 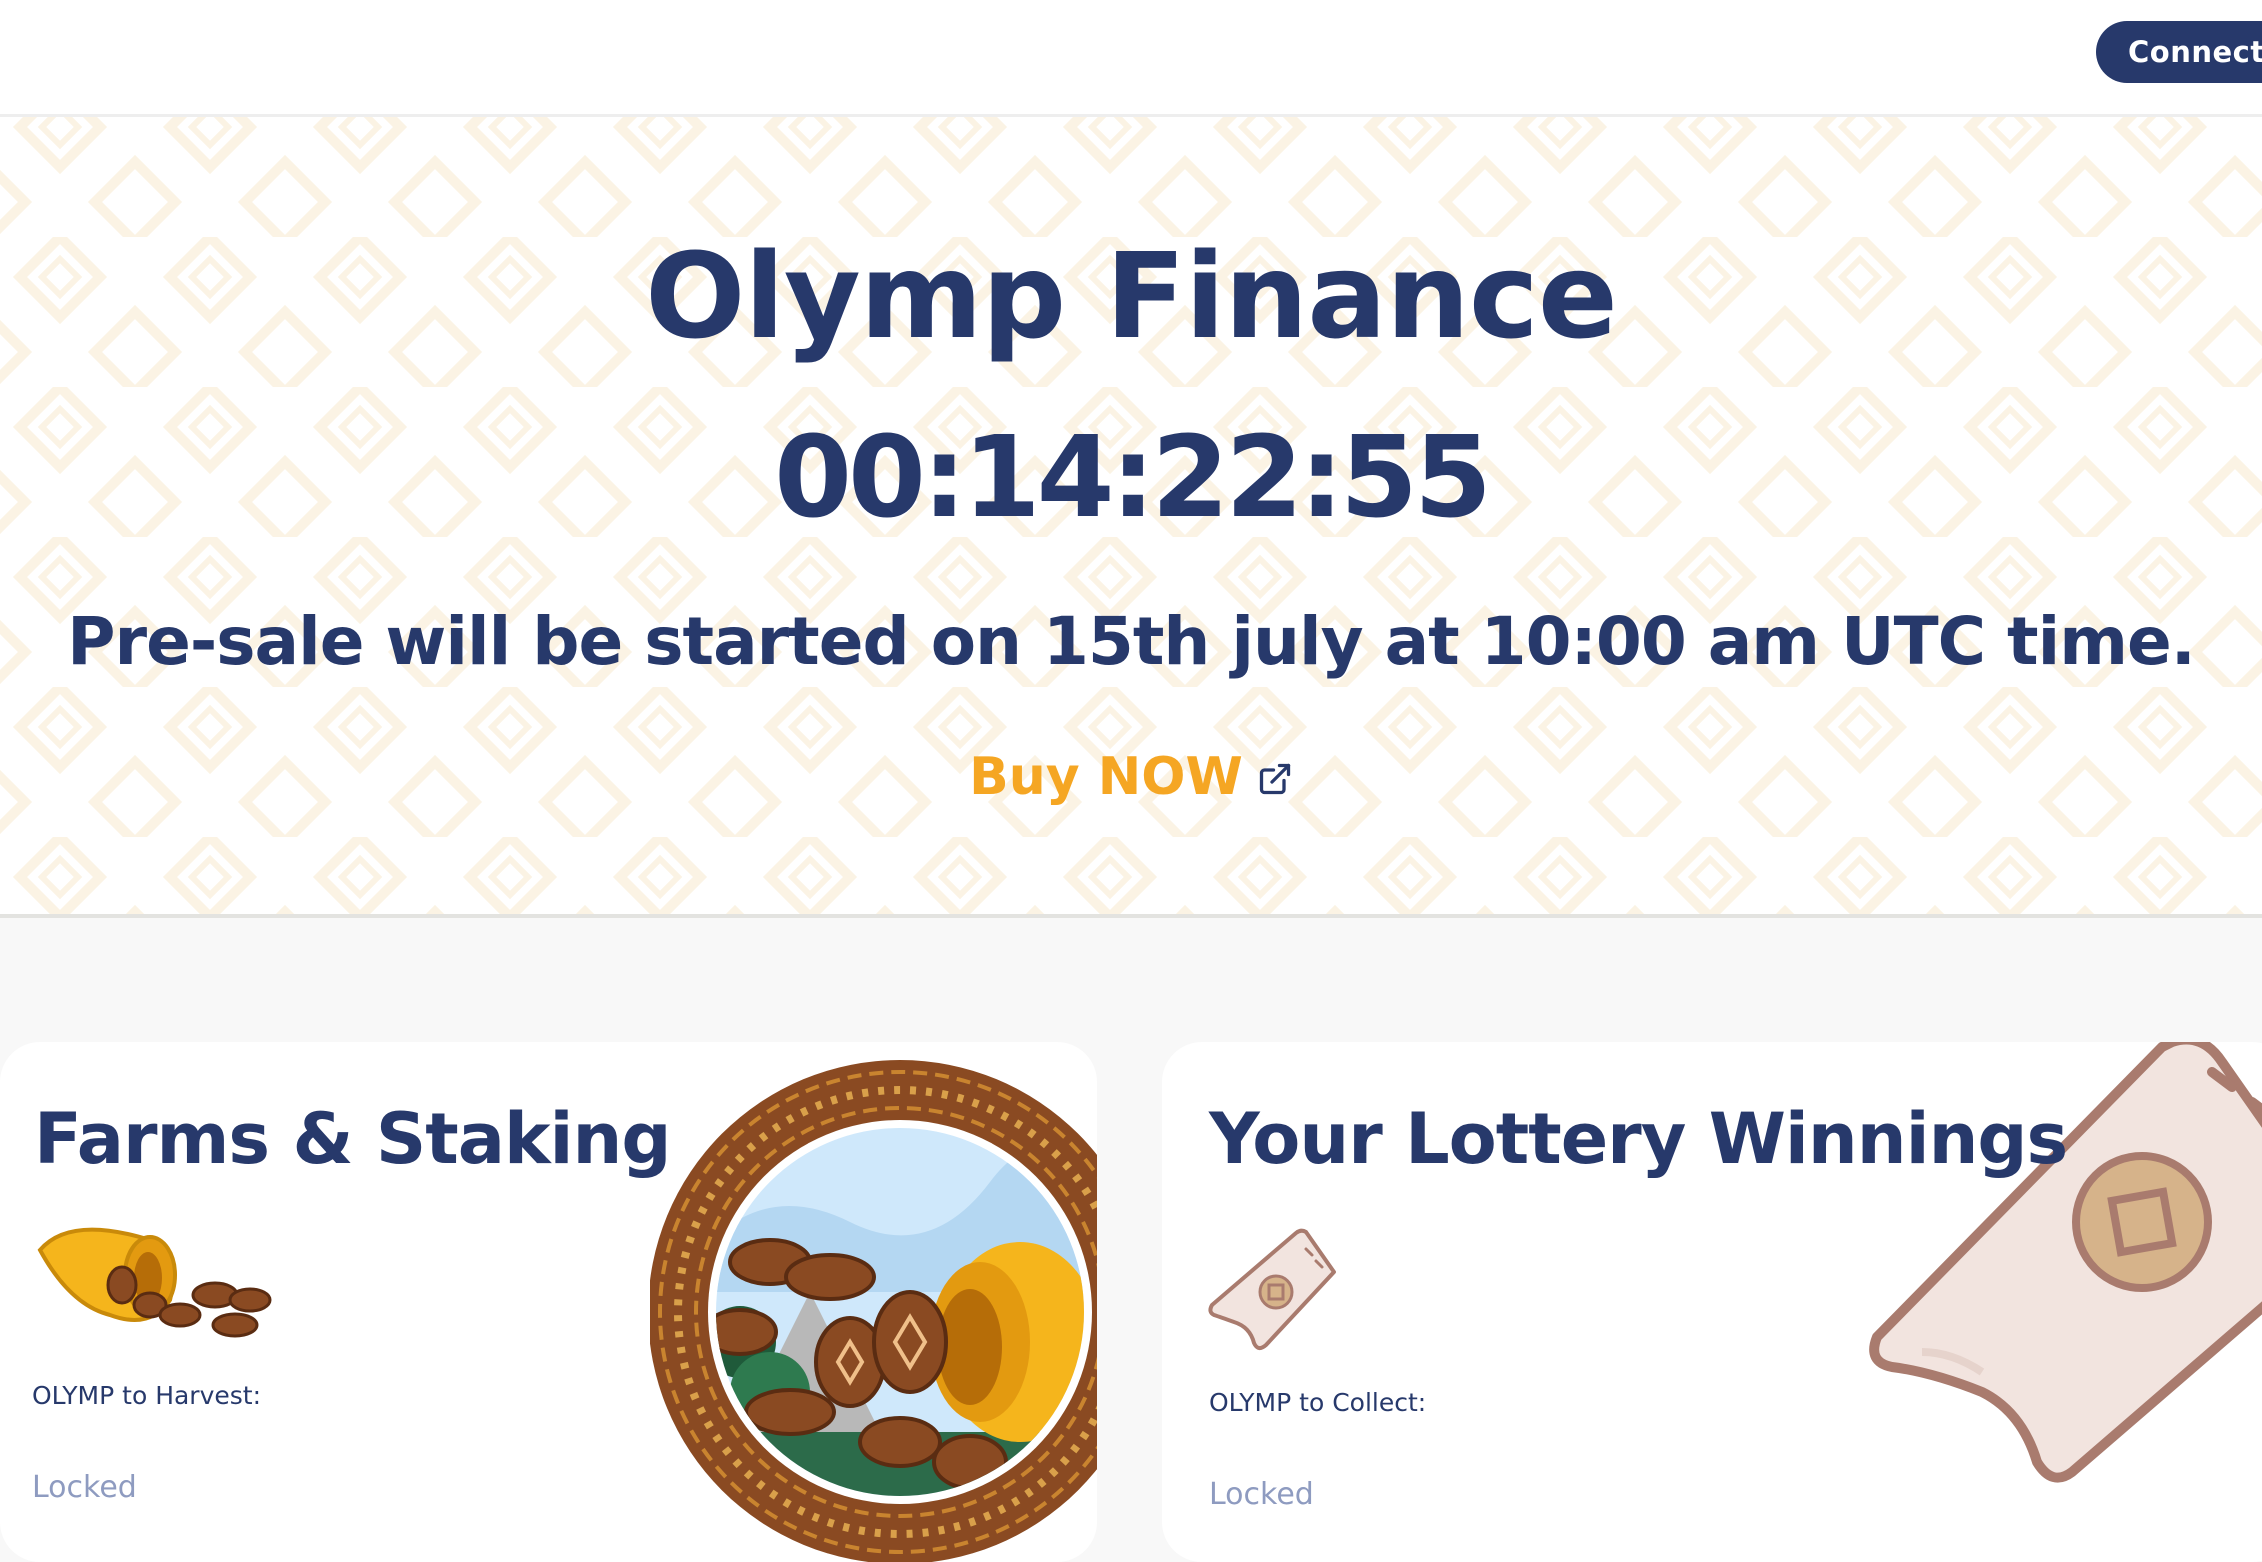 What do you see at coordinates (154, 1282) in the screenshot?
I see `cornucopia-coins-icon` at bounding box center [154, 1282].